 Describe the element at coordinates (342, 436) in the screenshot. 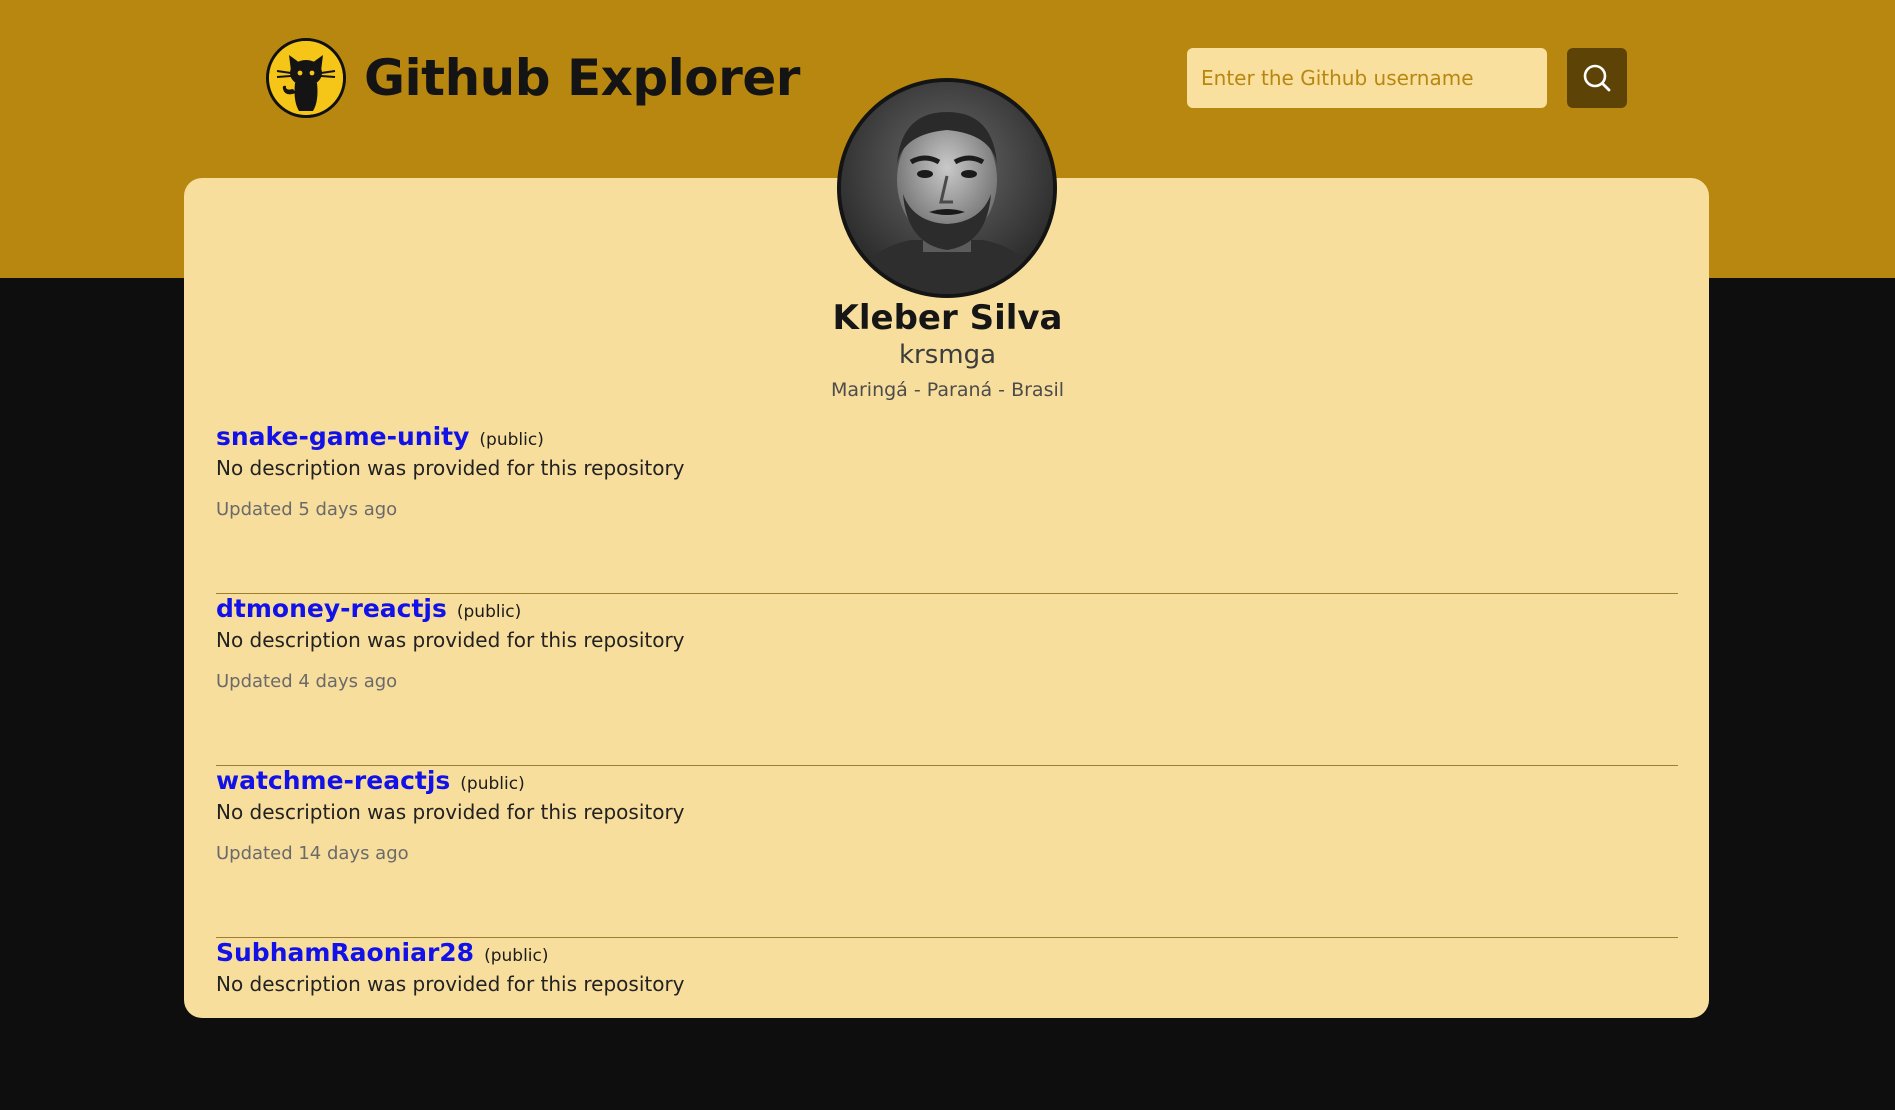

I see `repository-link: snake-game-unity` at that location.